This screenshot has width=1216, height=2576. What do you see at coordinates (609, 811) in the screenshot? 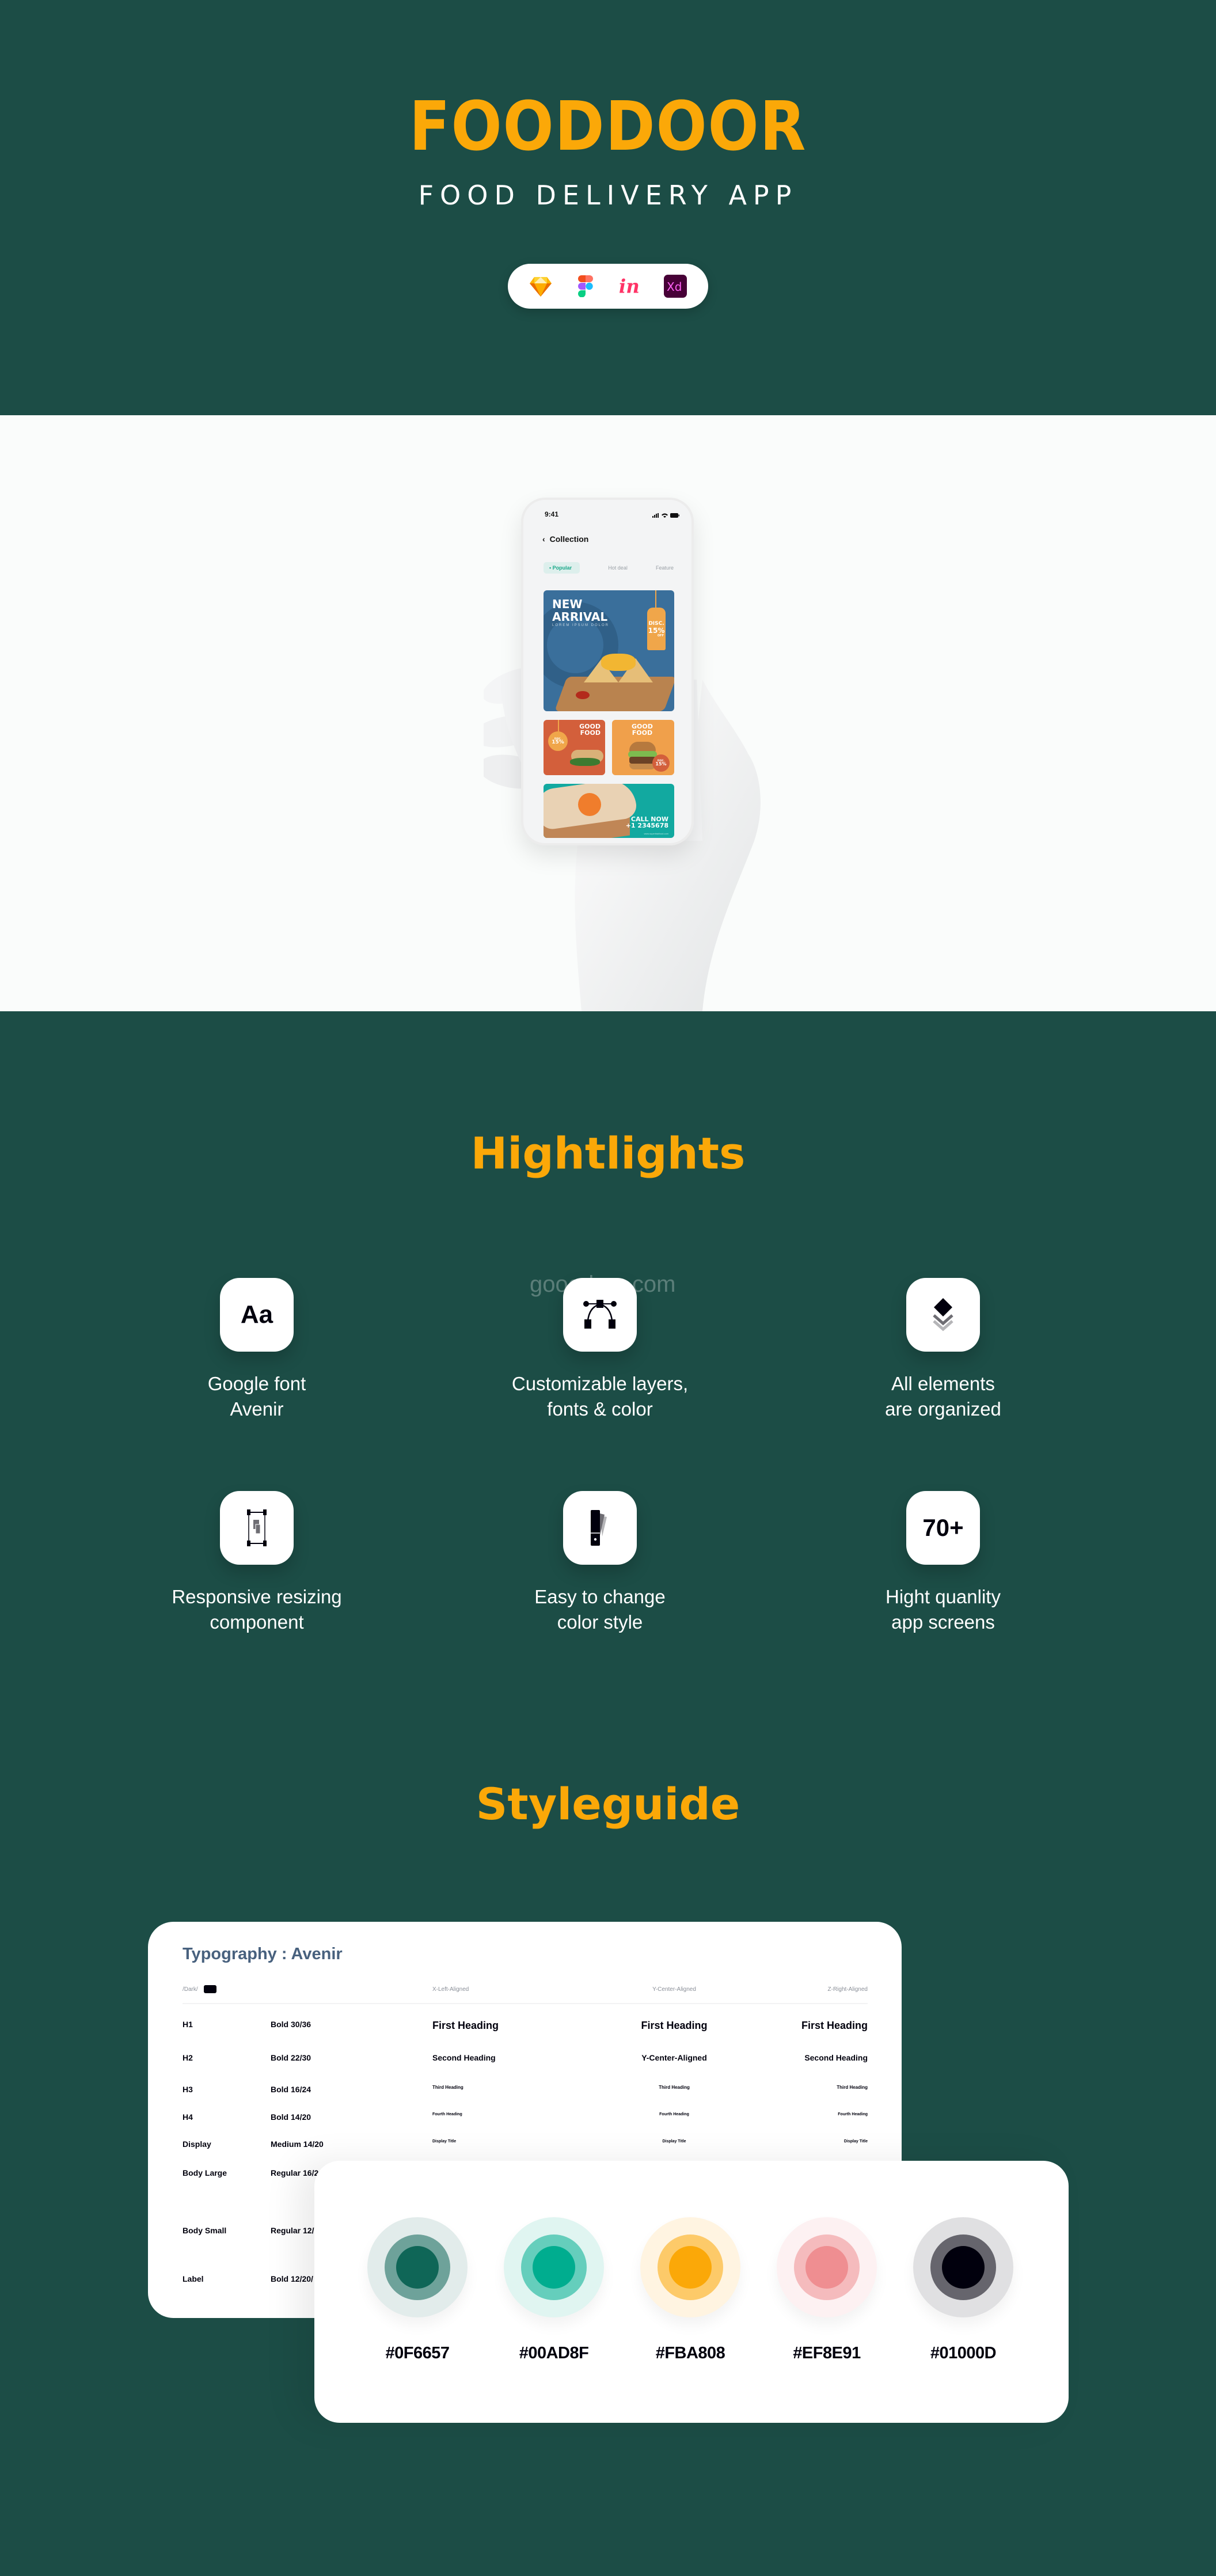
I see `promo-card-call-now: CALL NOW +1 2345678 www.superfastfood.com` at bounding box center [609, 811].